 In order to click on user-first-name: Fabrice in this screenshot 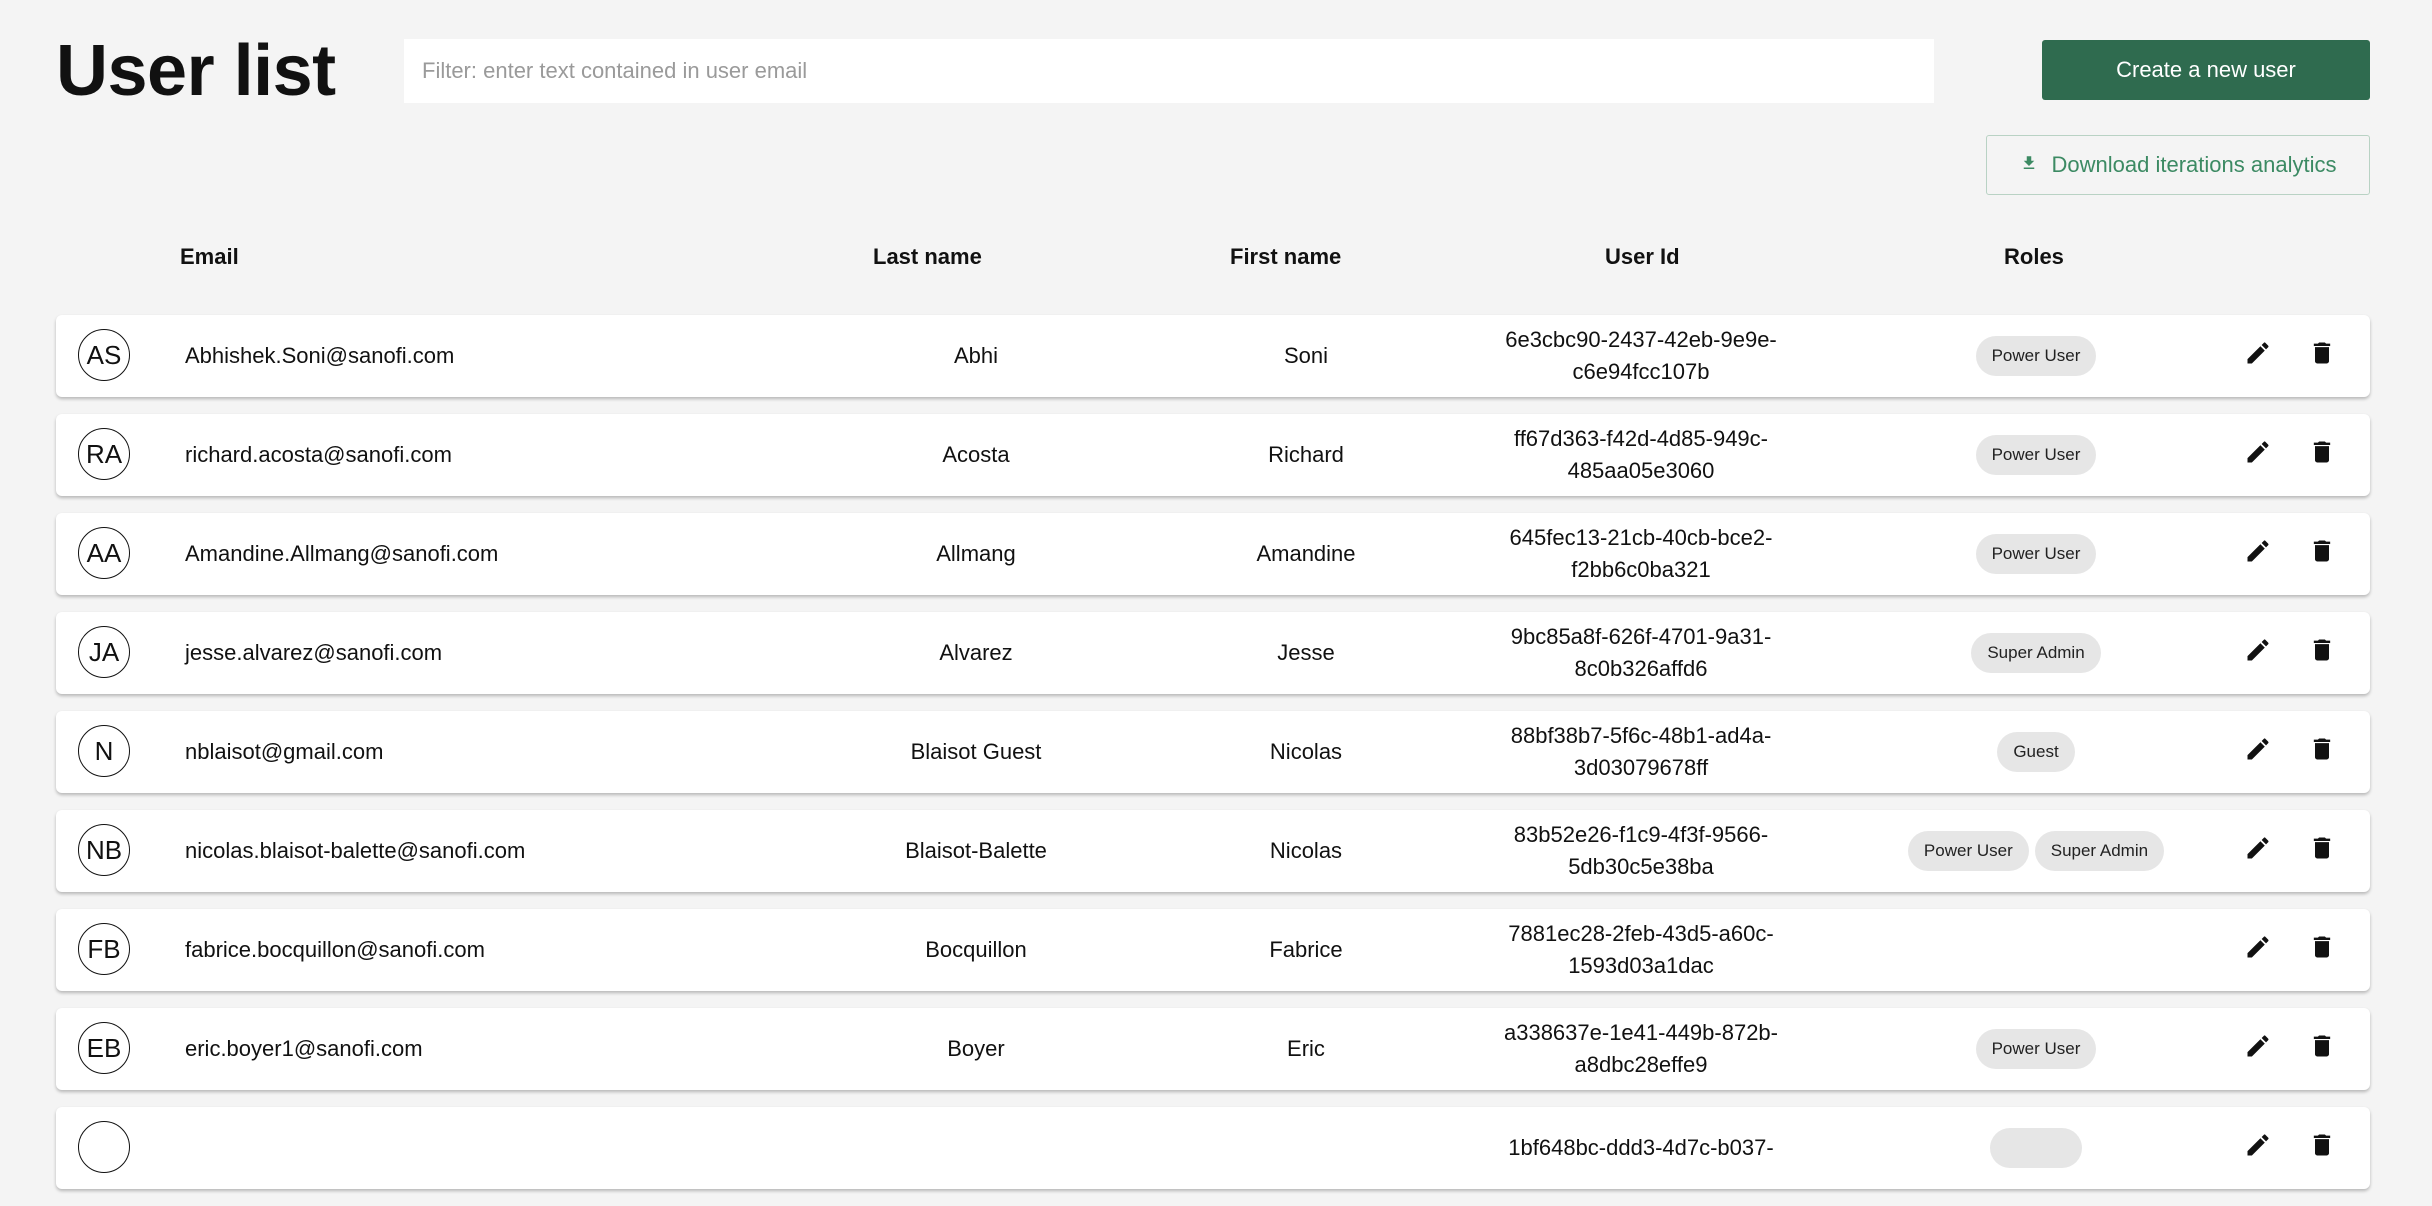, I will do `click(1306, 949)`.